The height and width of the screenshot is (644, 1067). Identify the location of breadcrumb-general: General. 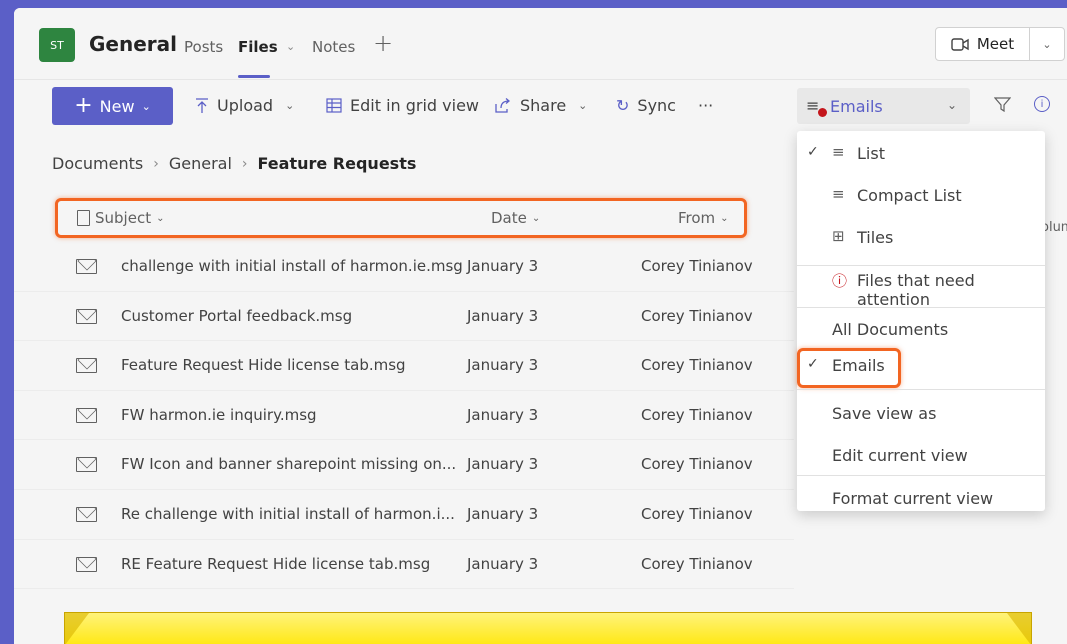
(200, 163).